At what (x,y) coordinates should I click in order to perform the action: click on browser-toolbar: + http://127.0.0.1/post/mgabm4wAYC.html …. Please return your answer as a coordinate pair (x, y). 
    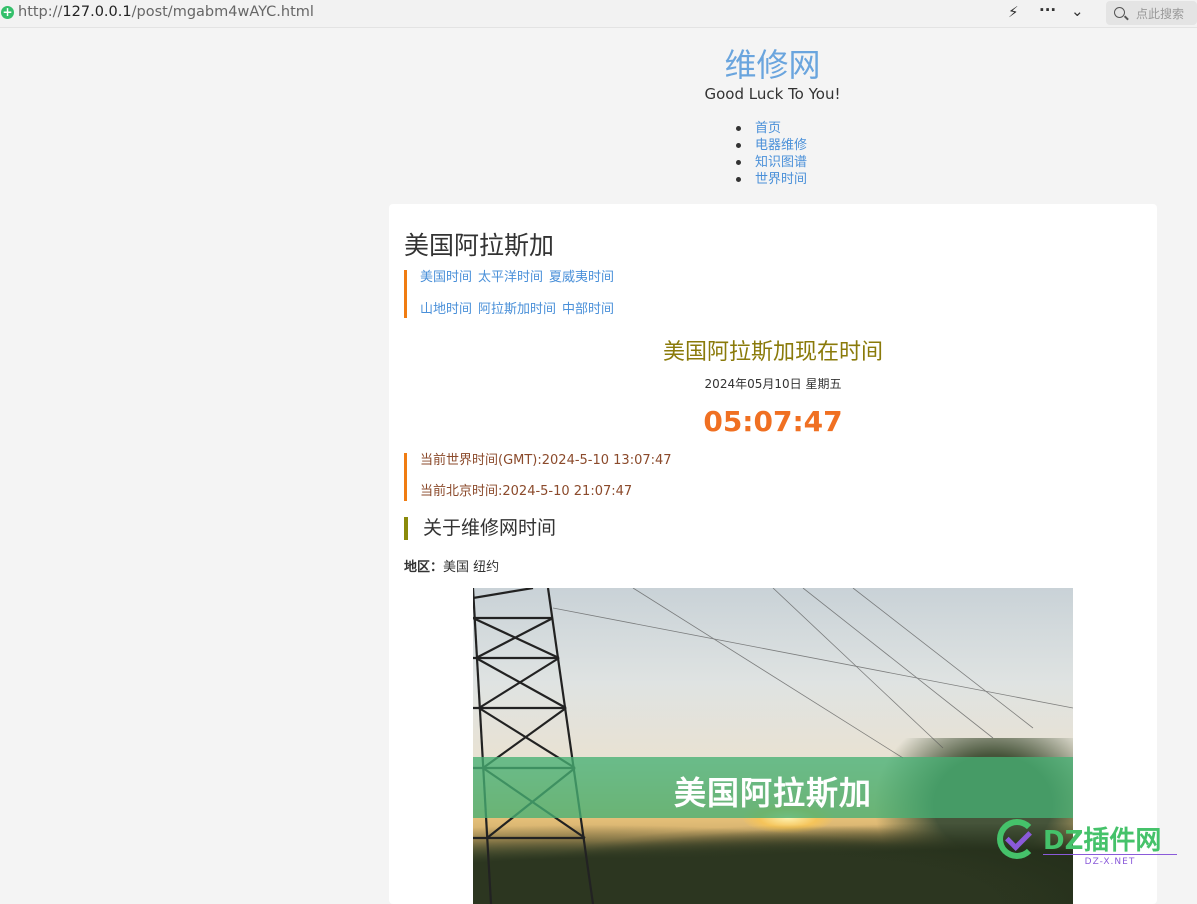
    Looking at the image, I should click on (598, 14).